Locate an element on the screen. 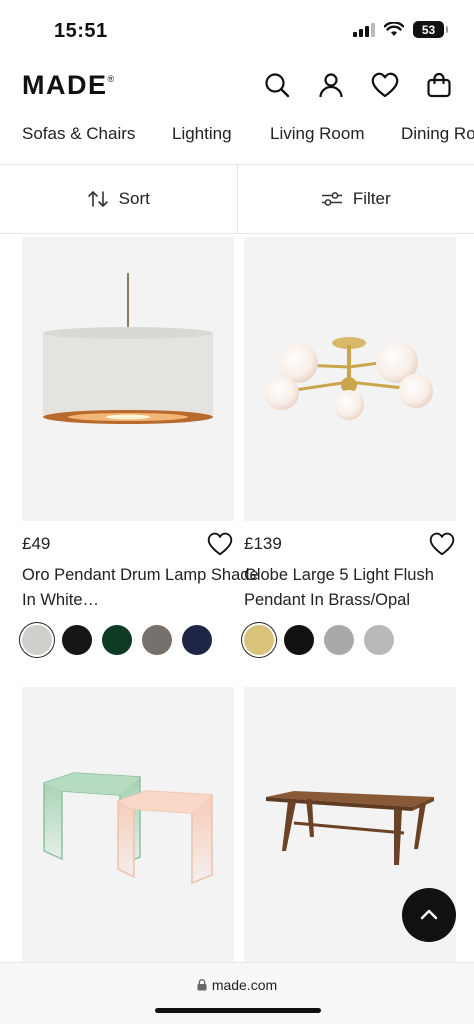 This screenshot has height=1024, width=474. filter-sliders-icon is located at coordinates (331, 199).